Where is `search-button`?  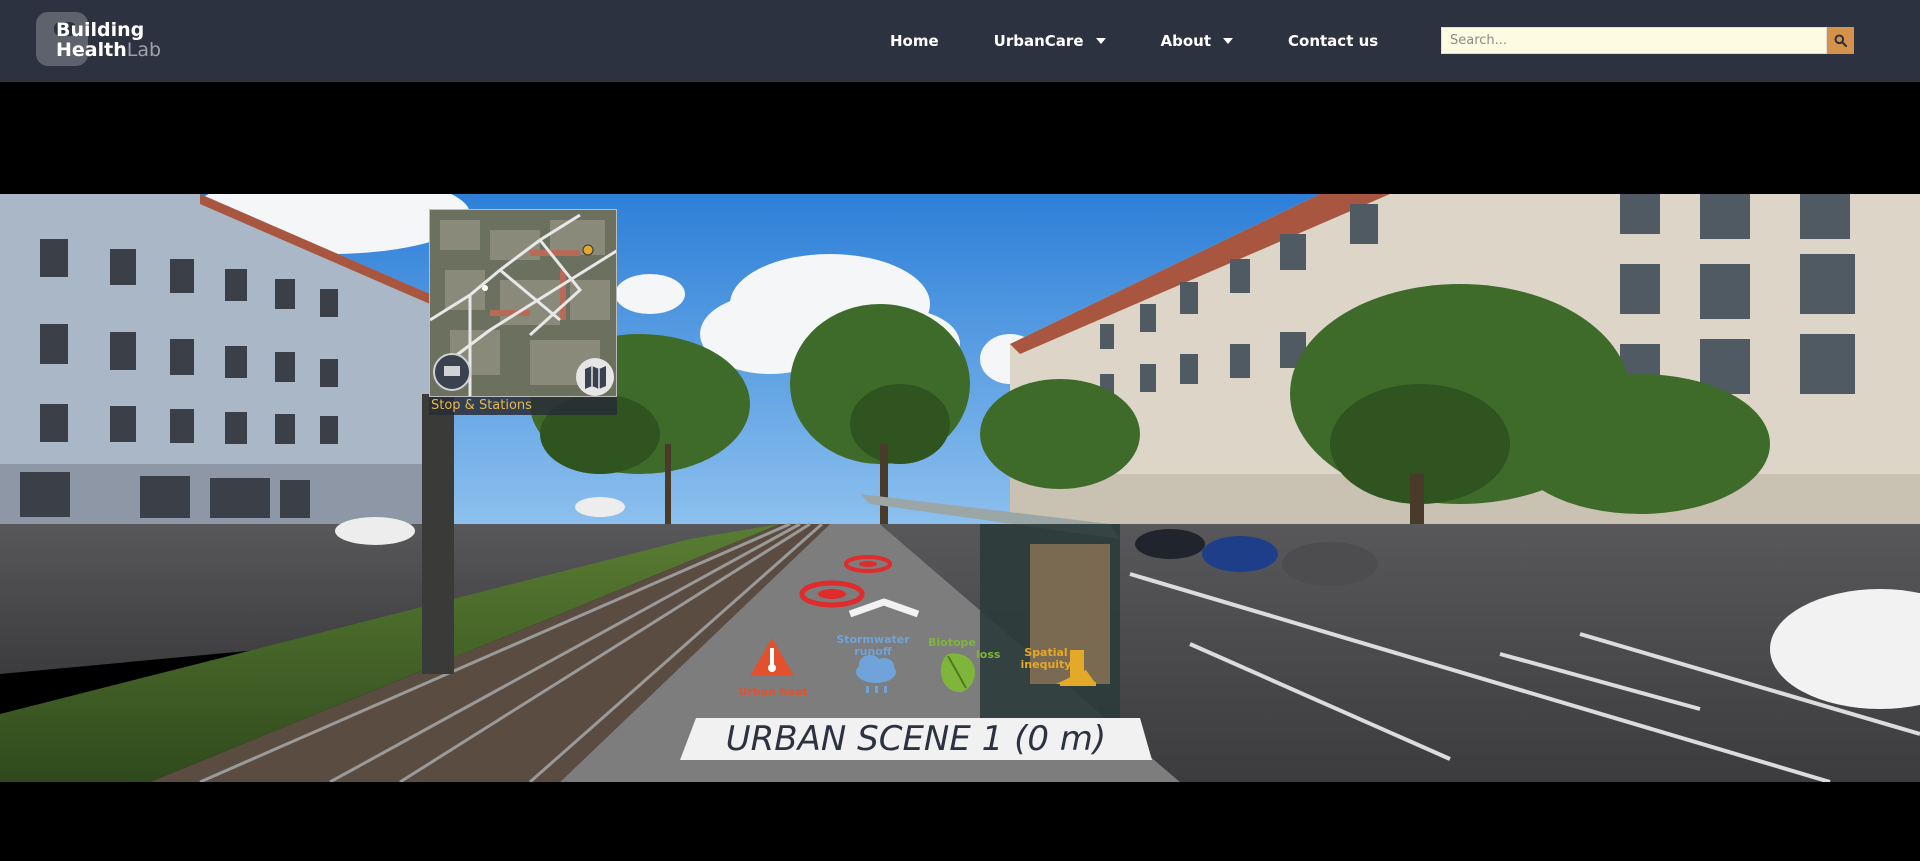 search-button is located at coordinates (1840, 40).